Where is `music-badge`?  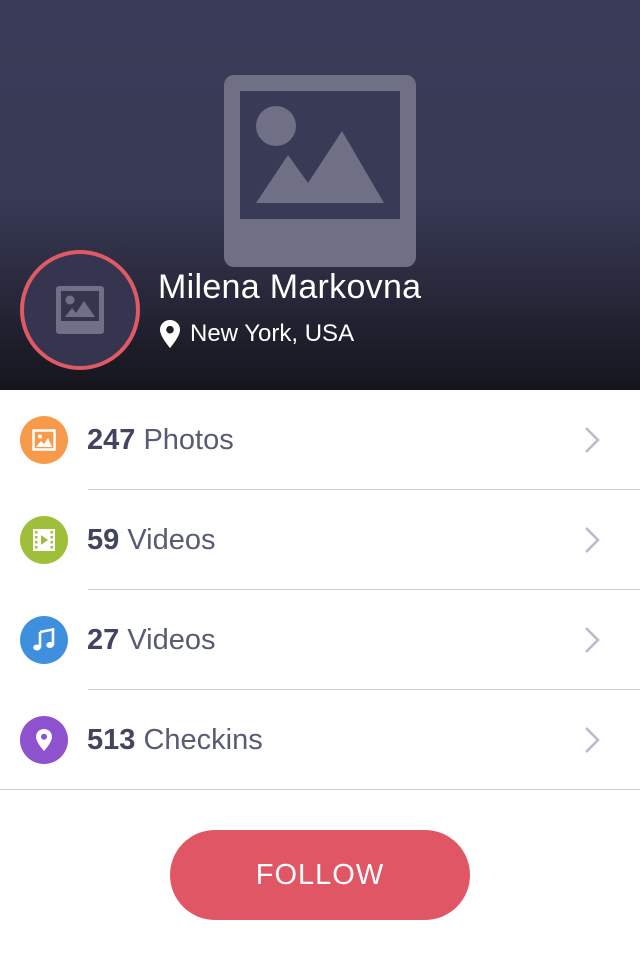
music-badge is located at coordinates (44, 640).